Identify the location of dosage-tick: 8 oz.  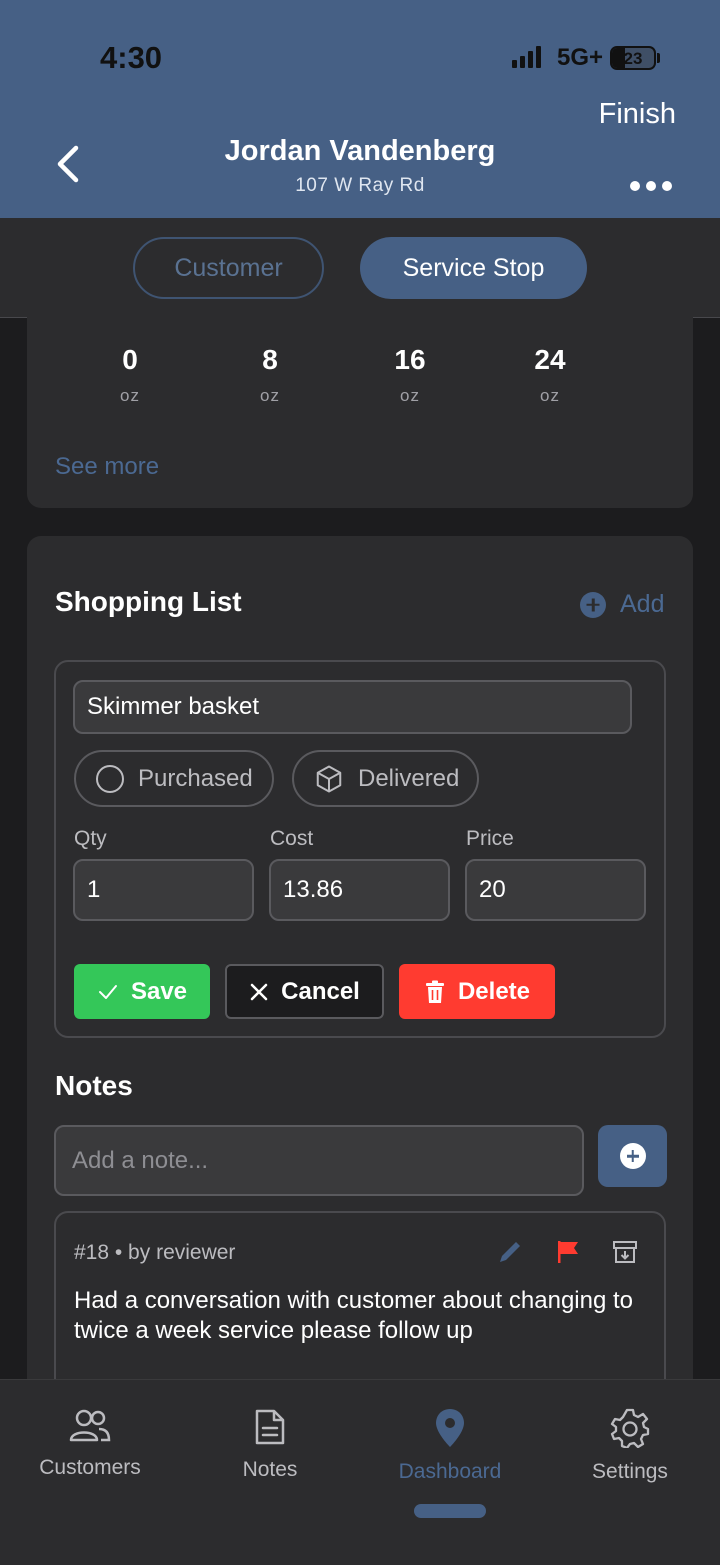
(270, 375).